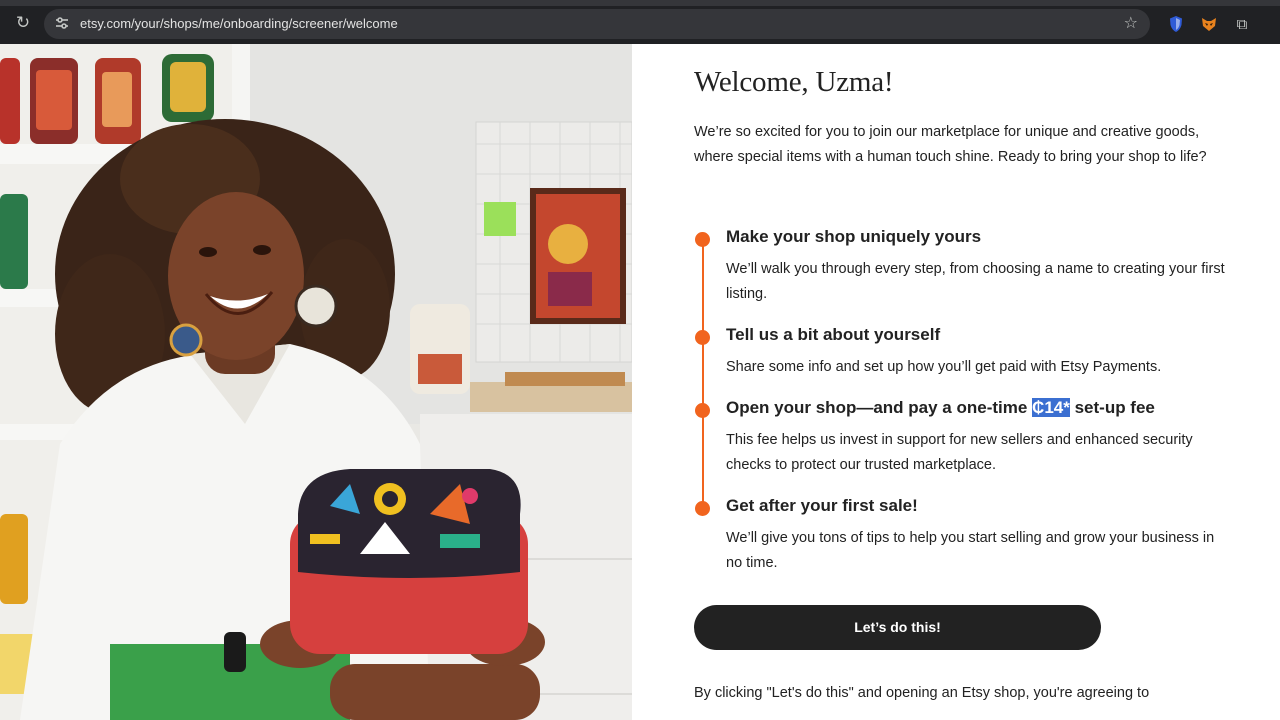 This screenshot has height=720, width=1280. I want to click on extension-shield-icon, so click(1176, 24).